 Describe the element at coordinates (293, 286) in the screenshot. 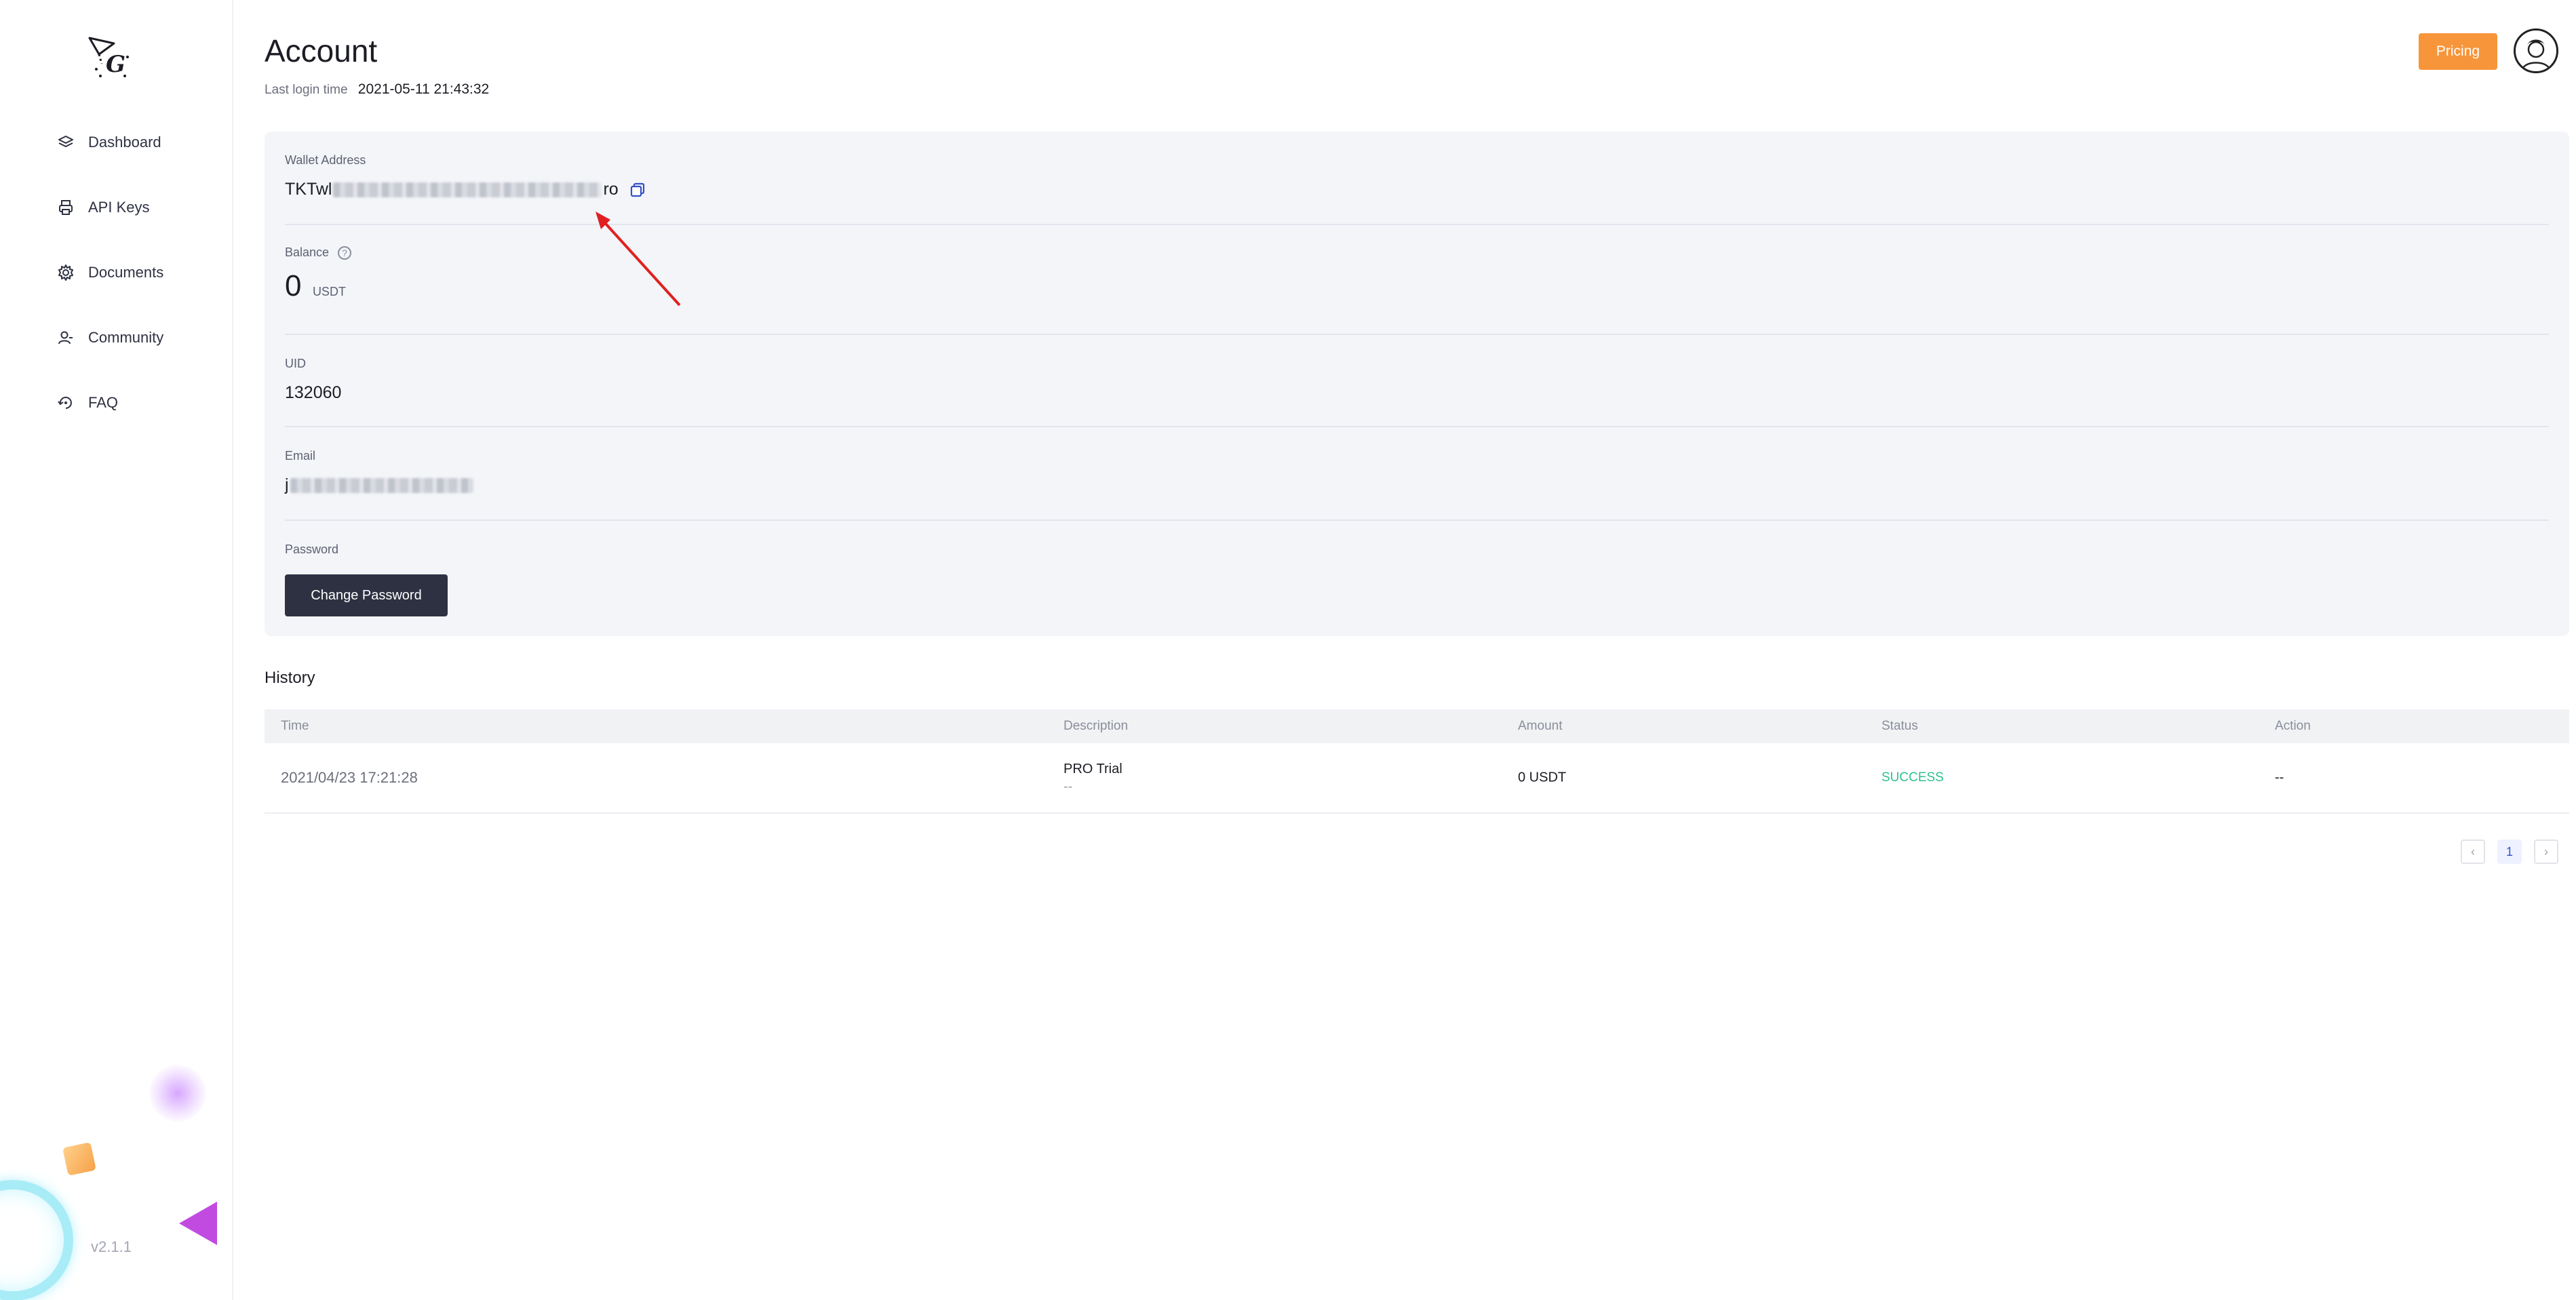

I see `balance-amount: 0` at that location.